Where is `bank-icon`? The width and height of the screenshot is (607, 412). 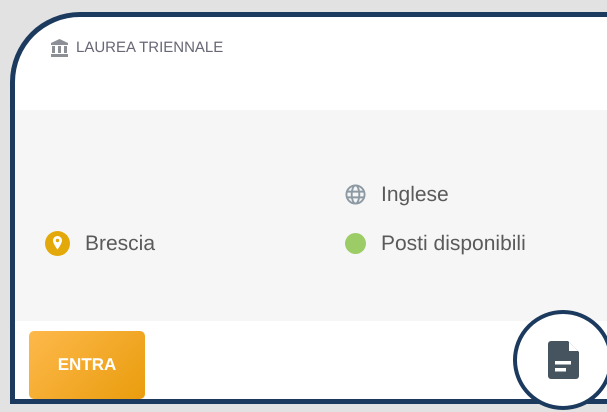
bank-icon is located at coordinates (59, 48).